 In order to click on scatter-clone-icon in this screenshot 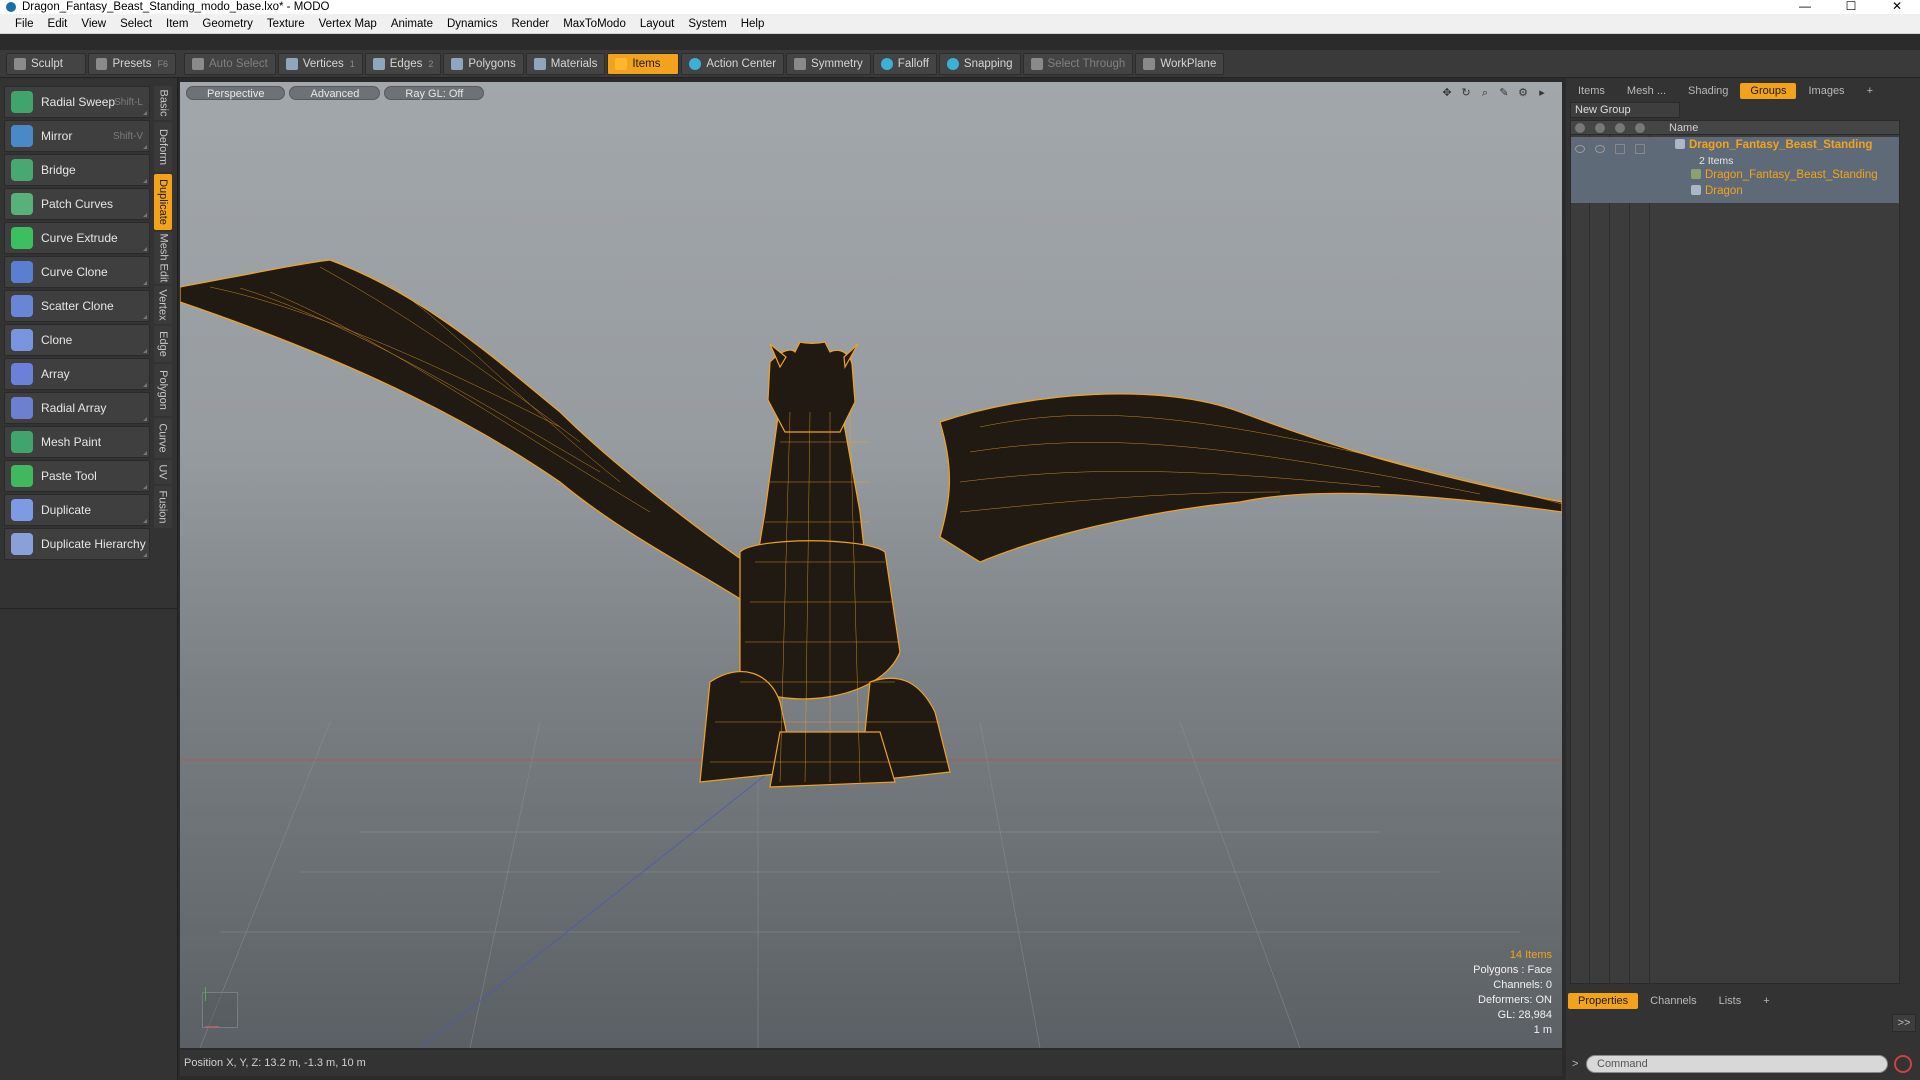, I will do `click(22, 306)`.